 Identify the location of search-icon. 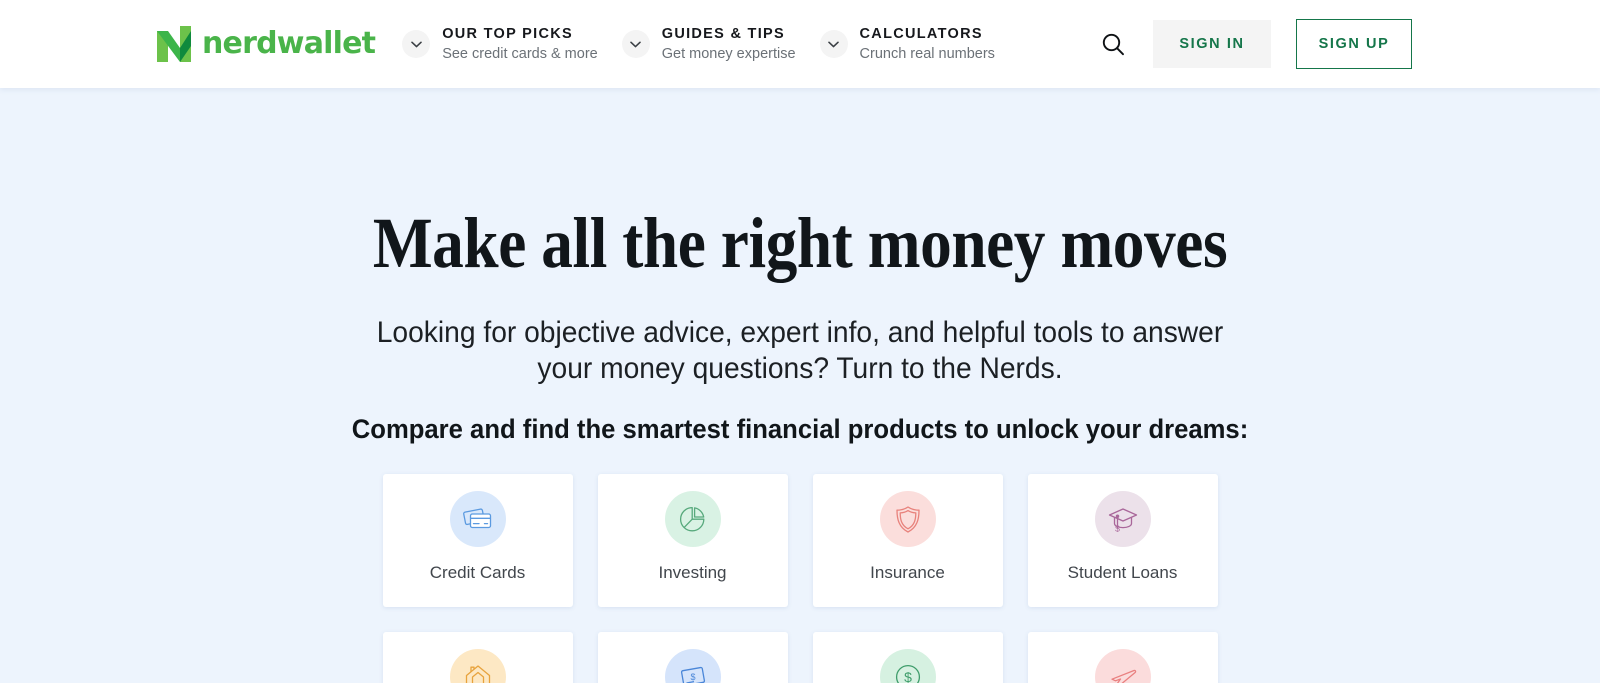
(1113, 44).